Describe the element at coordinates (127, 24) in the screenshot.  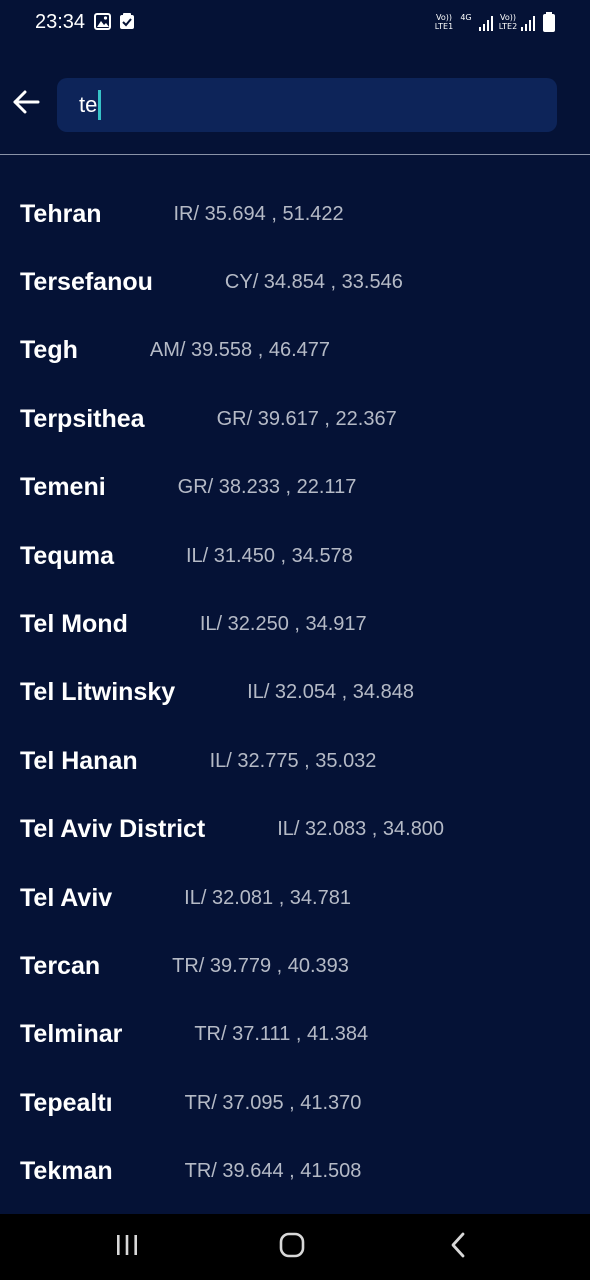
I see `check-notification-icon` at that location.